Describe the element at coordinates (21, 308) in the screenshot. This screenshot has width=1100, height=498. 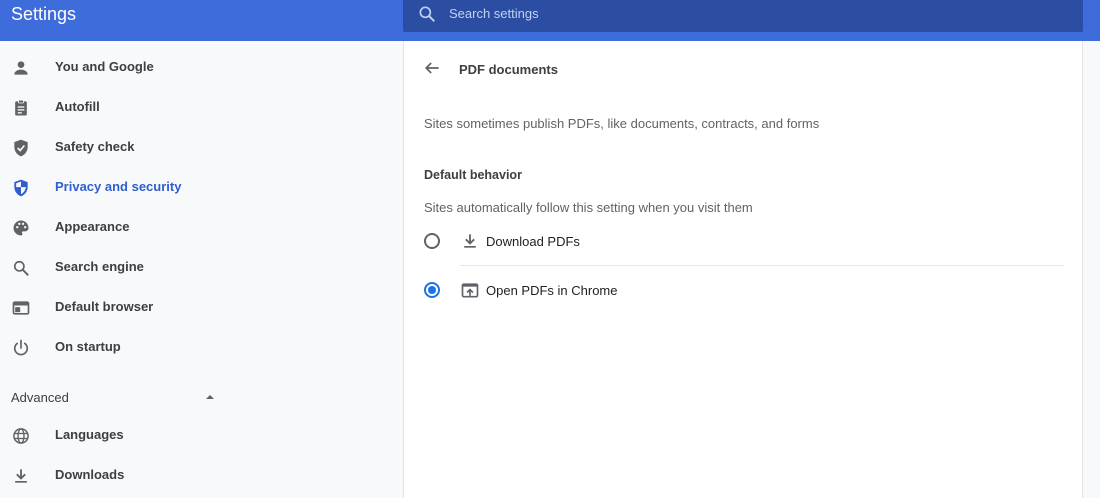
I see `browser-window-icon` at that location.